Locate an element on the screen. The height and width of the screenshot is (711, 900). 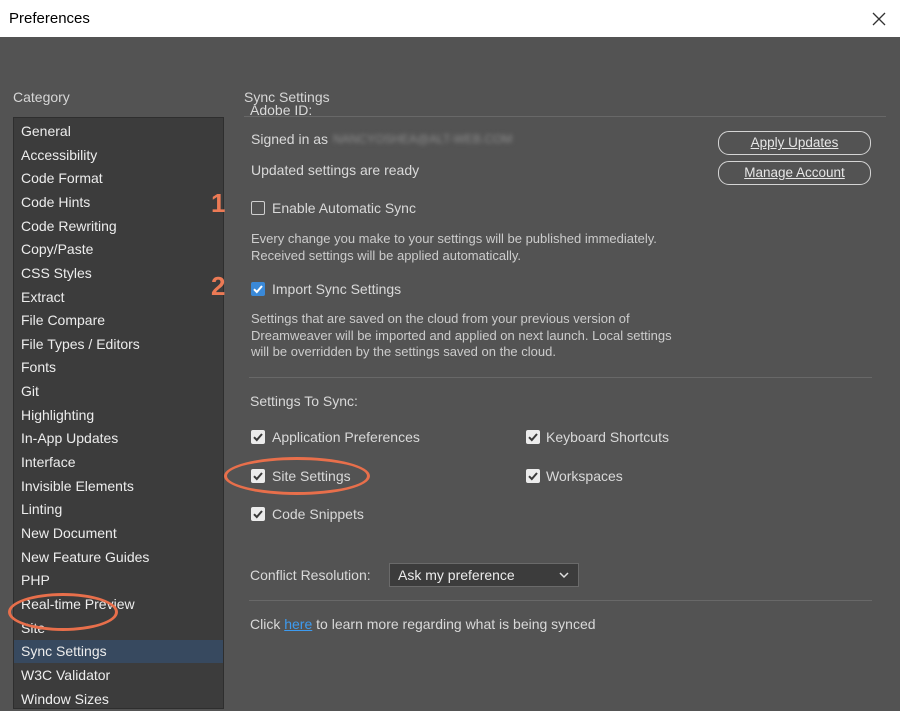
settings-to-sync-label: Settings To Sync: is located at coordinates (304, 401).